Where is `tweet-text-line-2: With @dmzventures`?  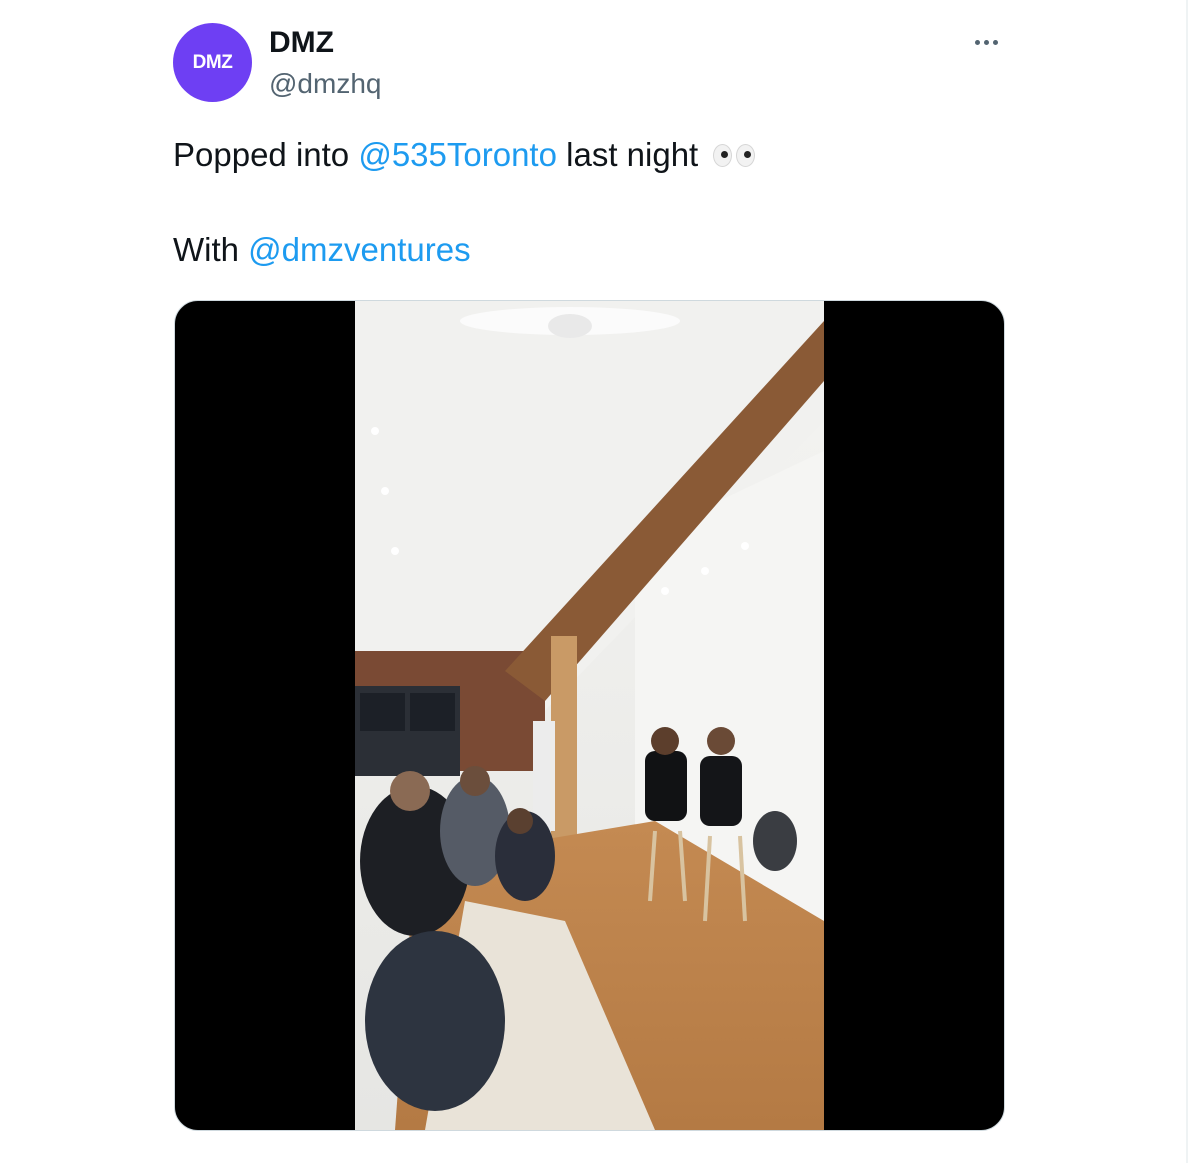 tweet-text-line-2: With @dmzventures is located at coordinates (322, 250).